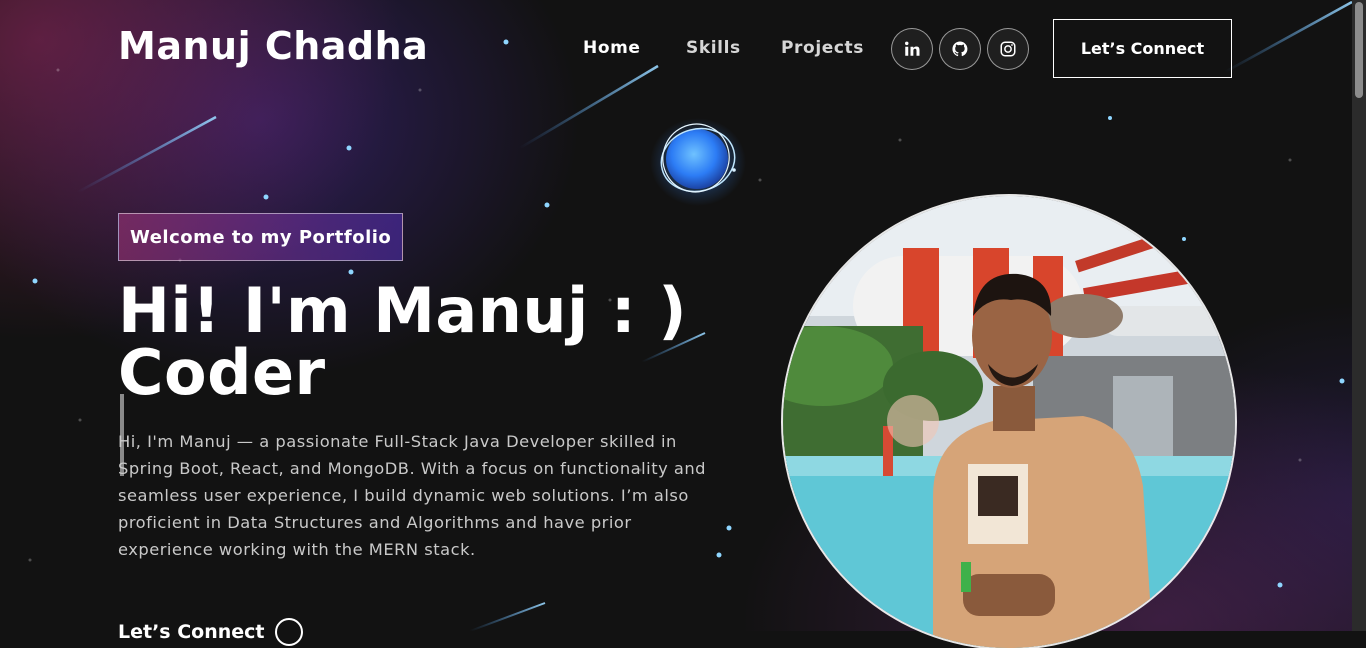  I want to click on typed-role: Coder, so click(222, 372).